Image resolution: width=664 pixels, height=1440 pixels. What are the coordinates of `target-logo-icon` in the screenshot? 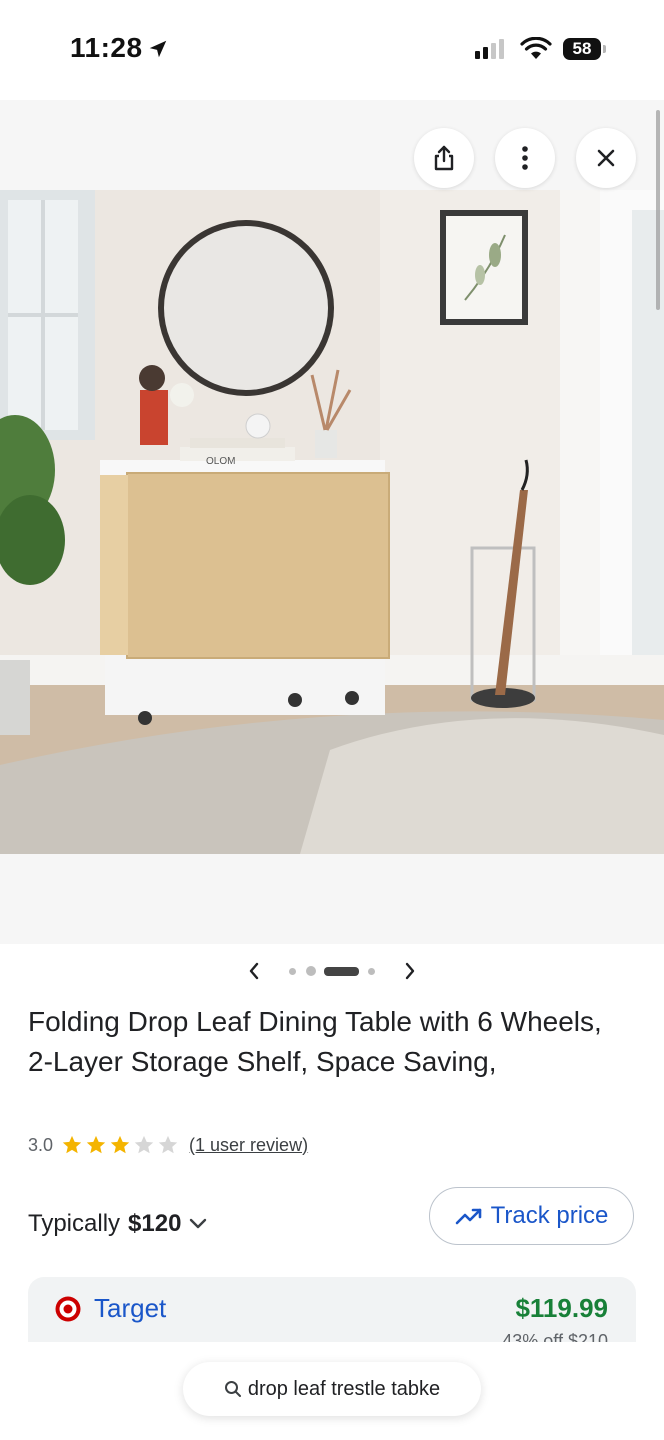 It's located at (68, 1308).